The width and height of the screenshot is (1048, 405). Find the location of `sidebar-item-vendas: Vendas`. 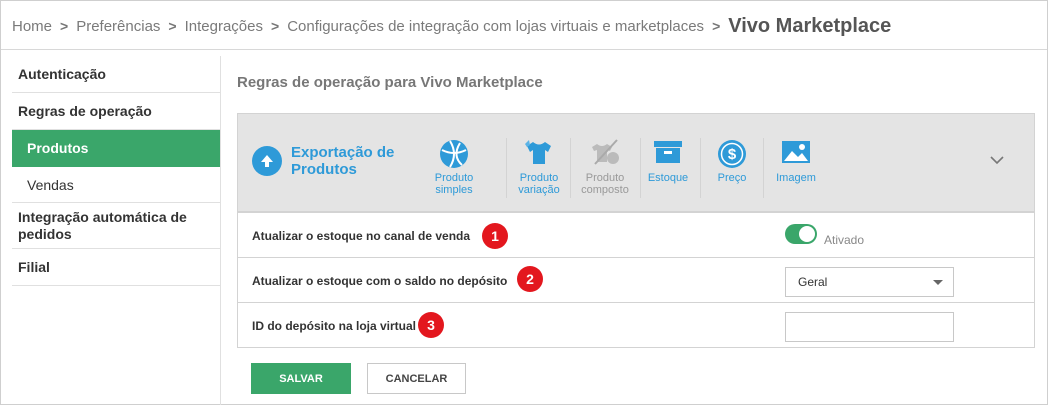

sidebar-item-vendas: Vendas is located at coordinates (116, 185).